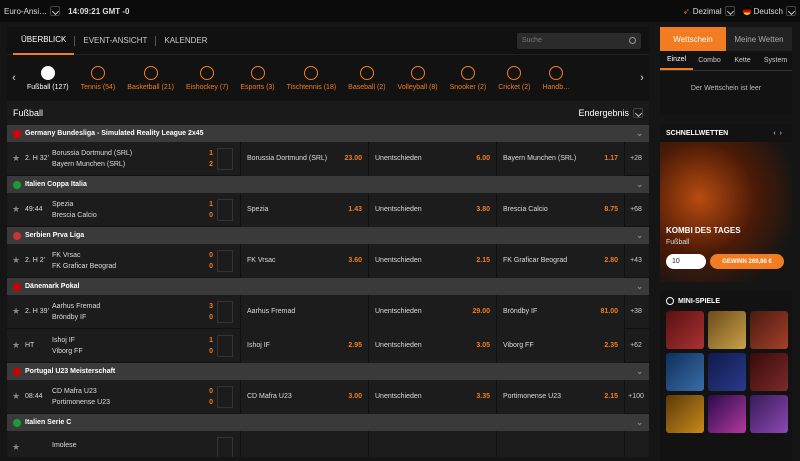 The width and height of the screenshot is (800, 461). Describe the element at coordinates (433, 260) in the screenshot. I see `odd-draw-button: Unentschieden 2.15` at that location.